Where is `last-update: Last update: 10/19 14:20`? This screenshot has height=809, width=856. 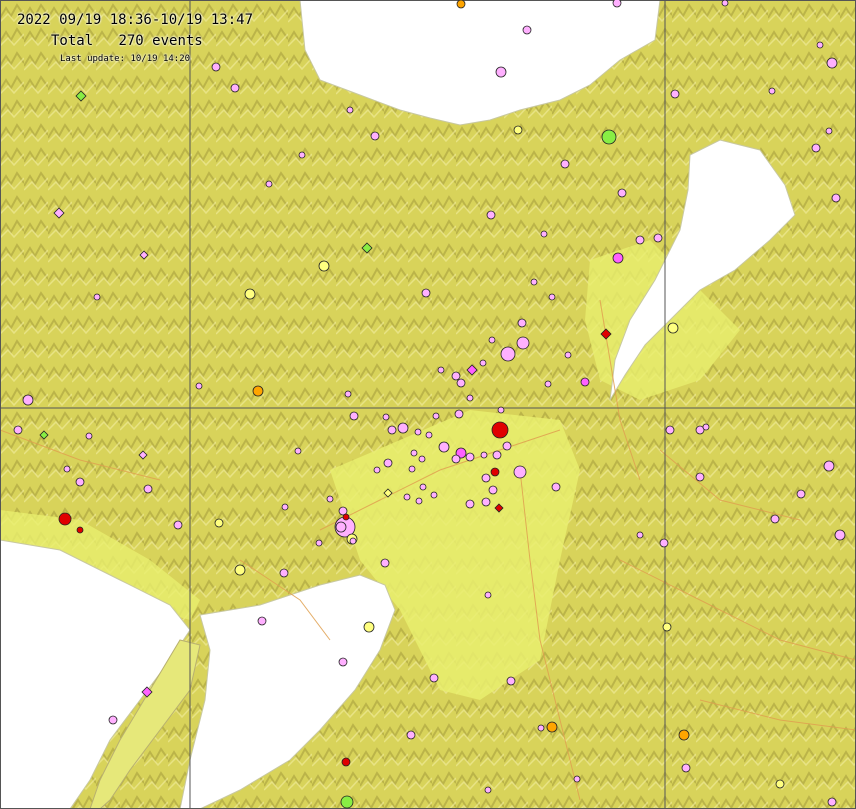 last-update: Last update: 10/19 14:20 is located at coordinates (125, 59).